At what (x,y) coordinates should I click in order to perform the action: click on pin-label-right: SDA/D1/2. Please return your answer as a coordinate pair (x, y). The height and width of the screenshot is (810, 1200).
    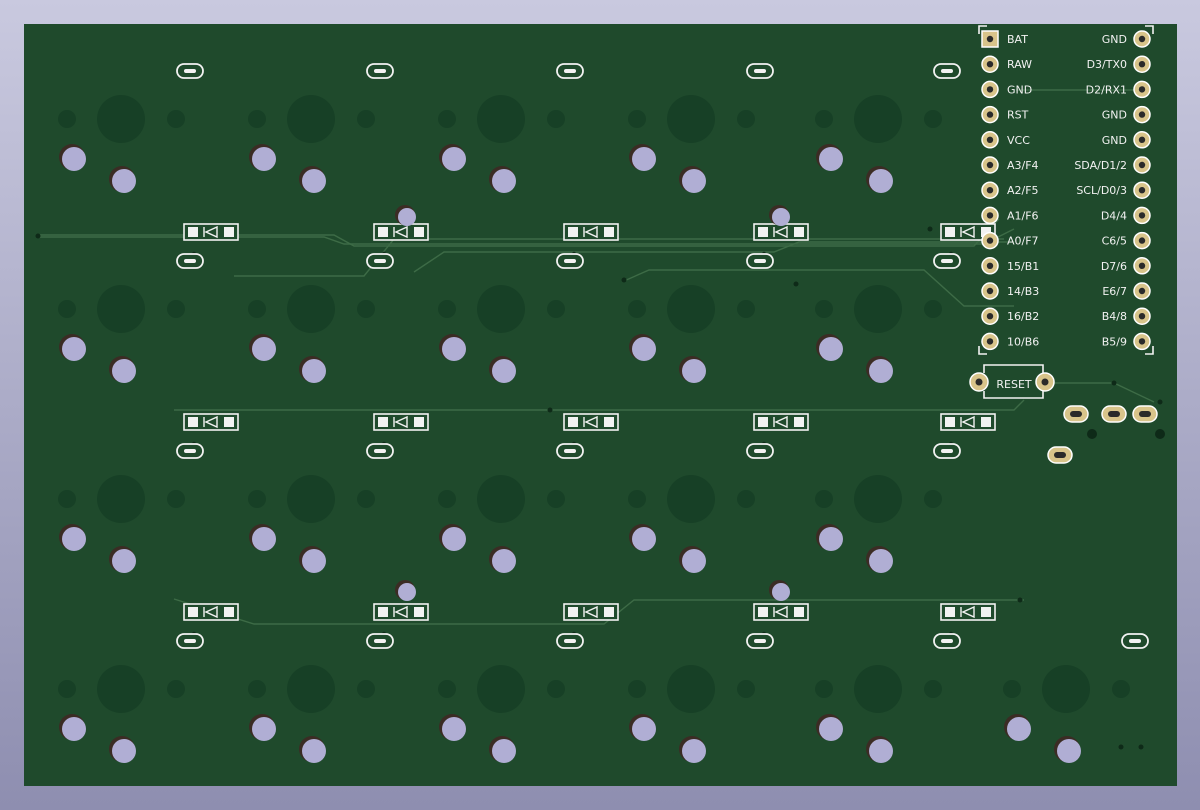
    Looking at the image, I should click on (1100, 165).